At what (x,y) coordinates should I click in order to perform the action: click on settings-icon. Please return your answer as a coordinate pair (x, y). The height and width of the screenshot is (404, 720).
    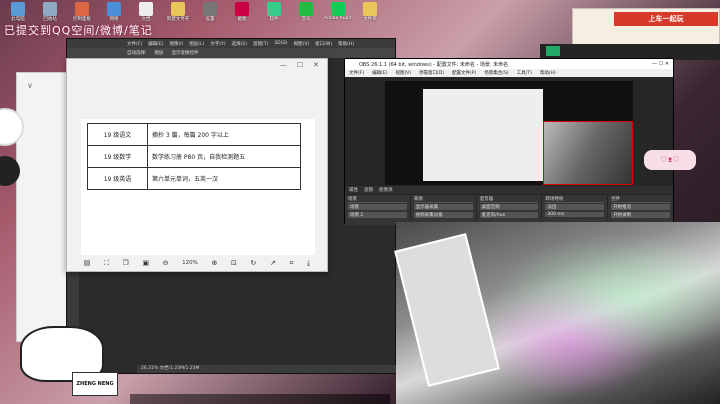
    Looking at the image, I should click on (210, 9).